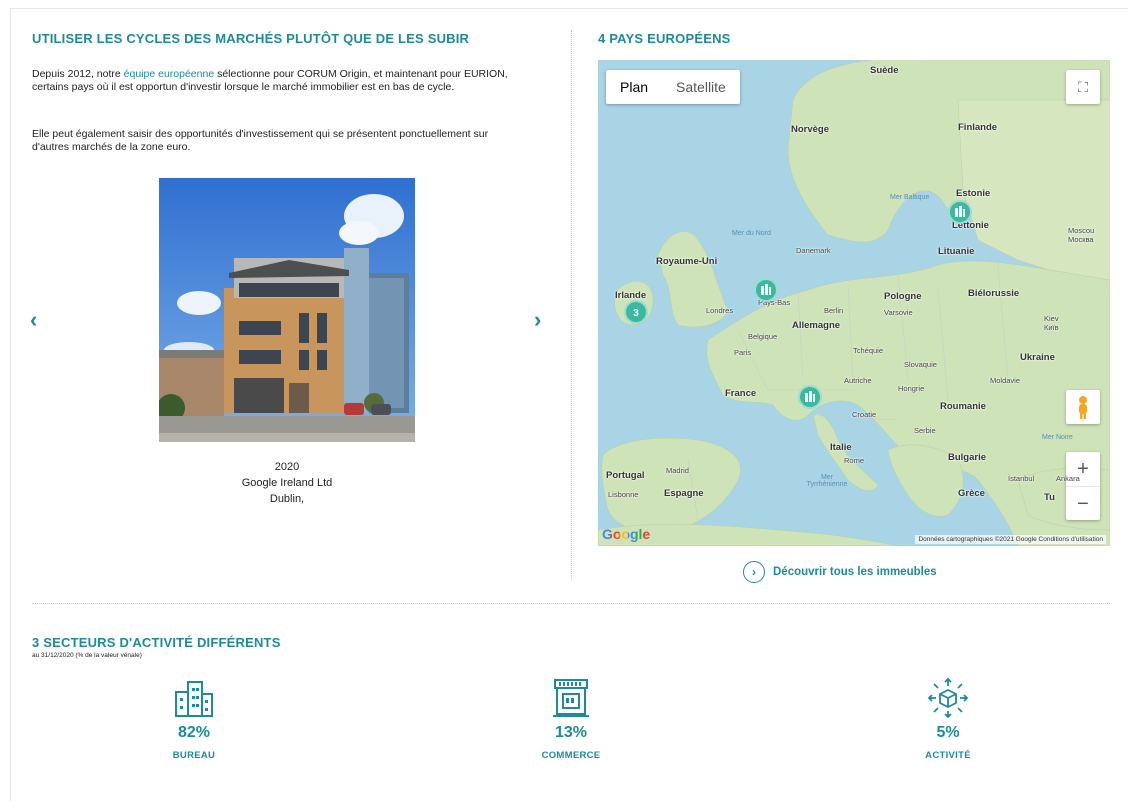 This screenshot has width=1128, height=801. I want to click on map-label-roumanie: Roumanie, so click(963, 406).